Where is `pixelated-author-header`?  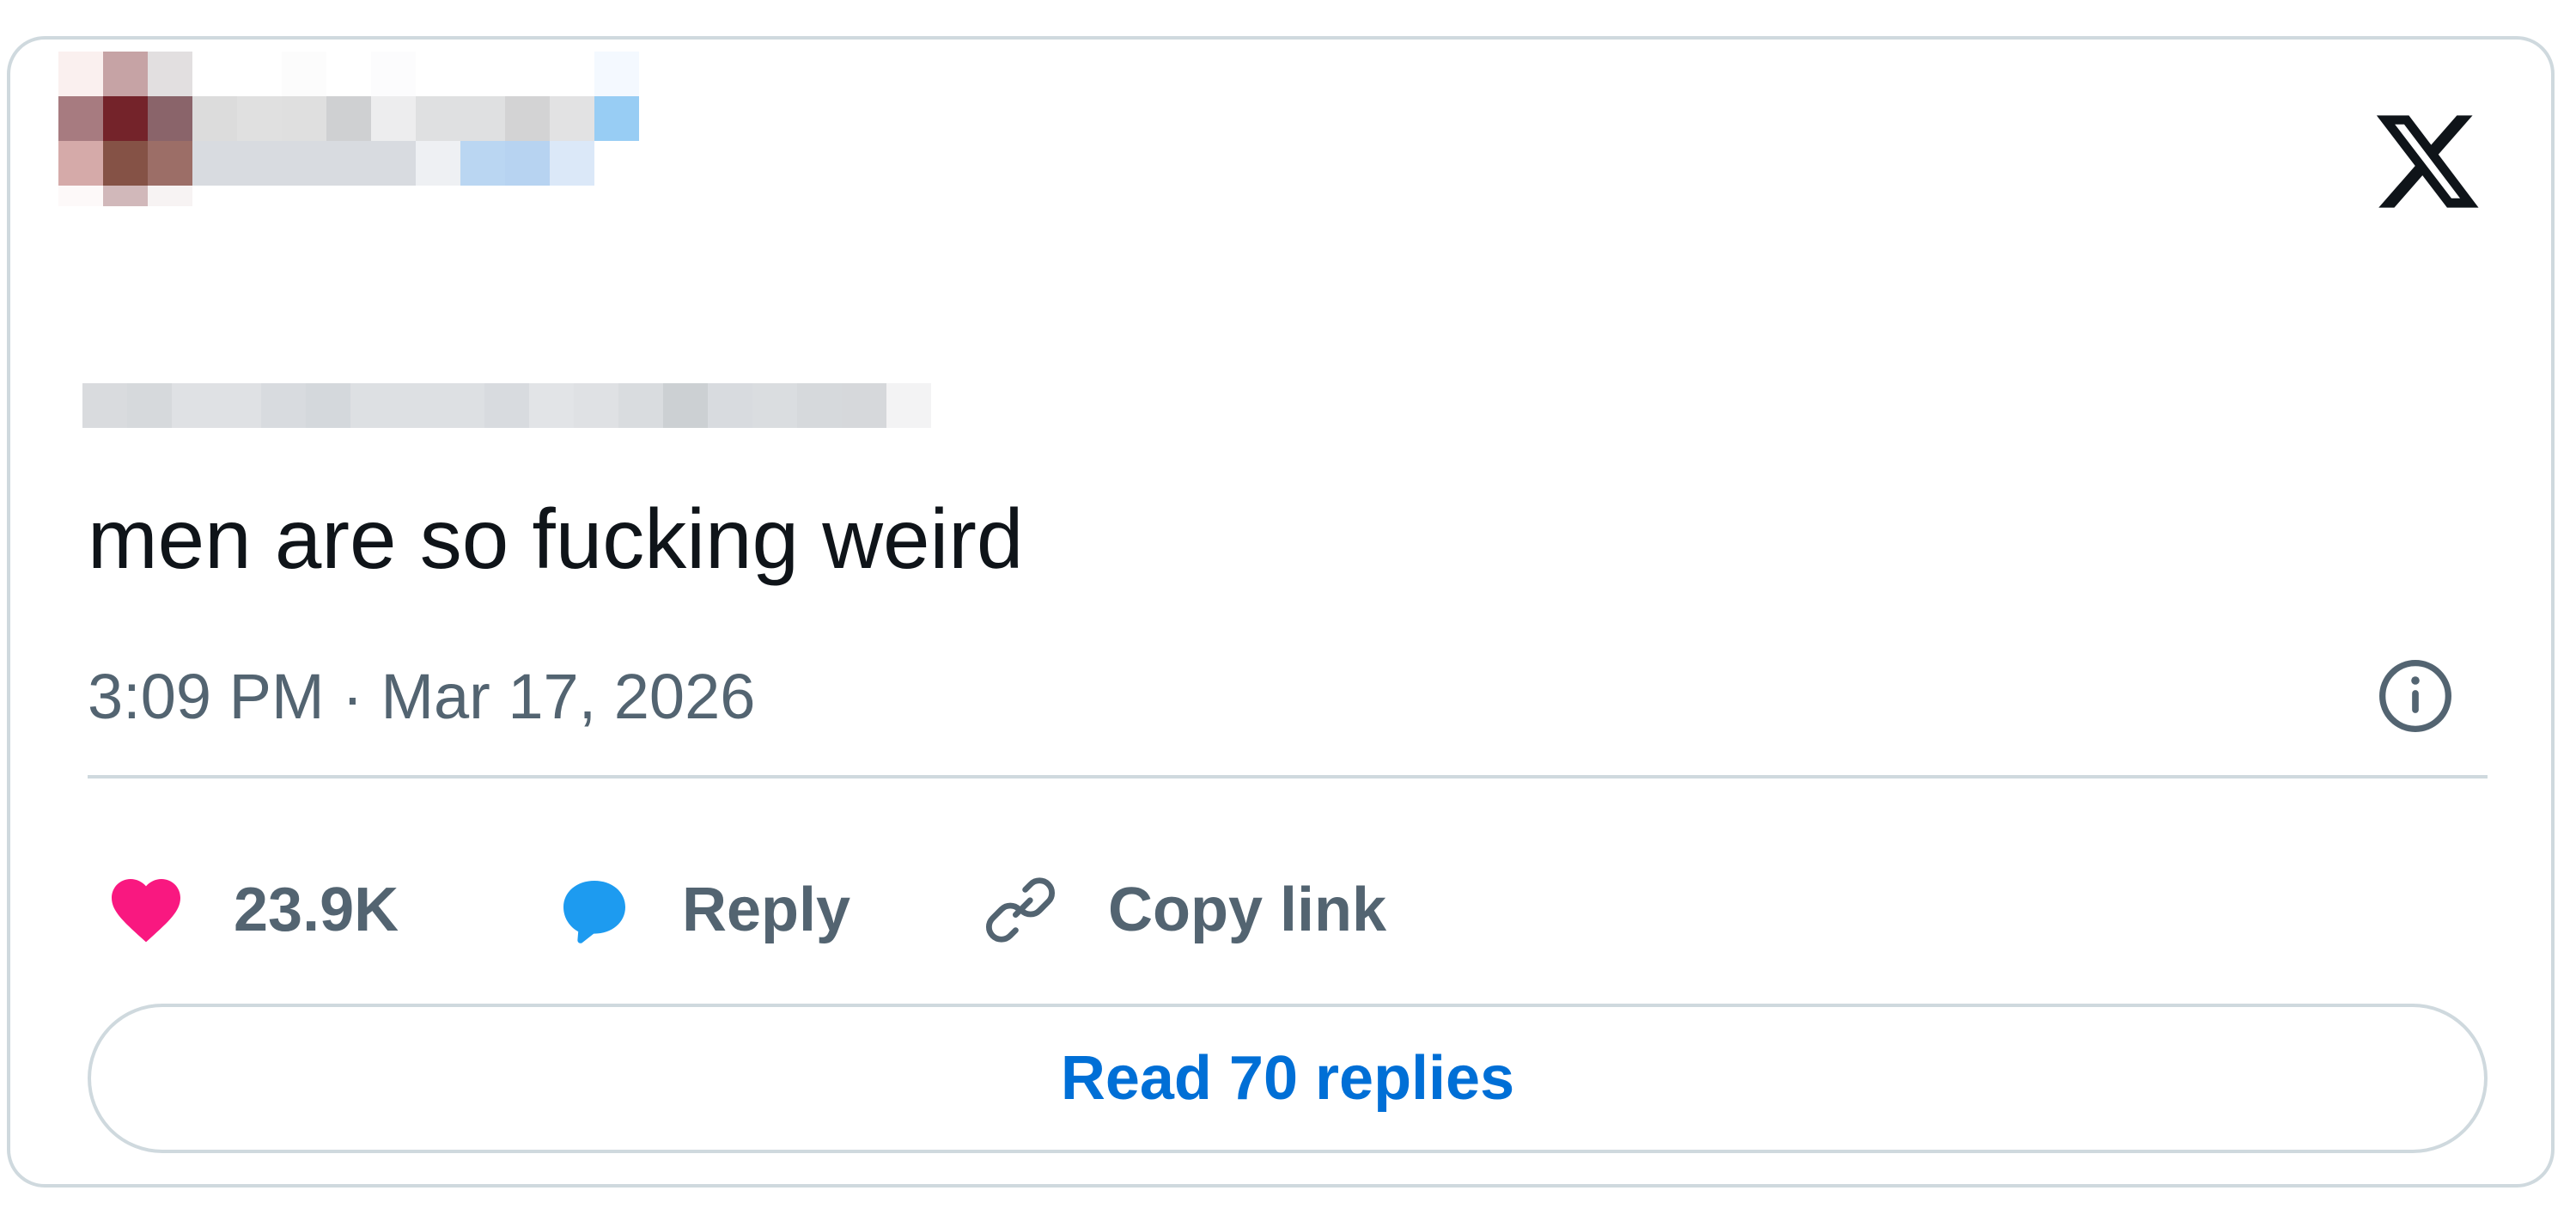
pixelated-author-header is located at coordinates (629, 202).